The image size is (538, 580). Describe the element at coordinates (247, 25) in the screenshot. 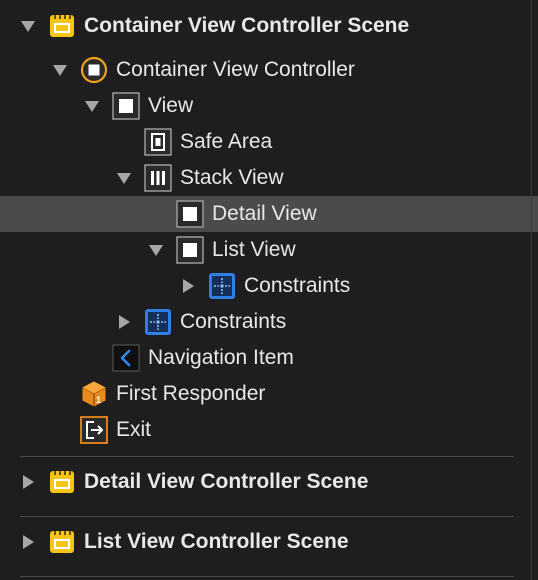

I see `container-scene-label: Container View Controller Scene` at that location.